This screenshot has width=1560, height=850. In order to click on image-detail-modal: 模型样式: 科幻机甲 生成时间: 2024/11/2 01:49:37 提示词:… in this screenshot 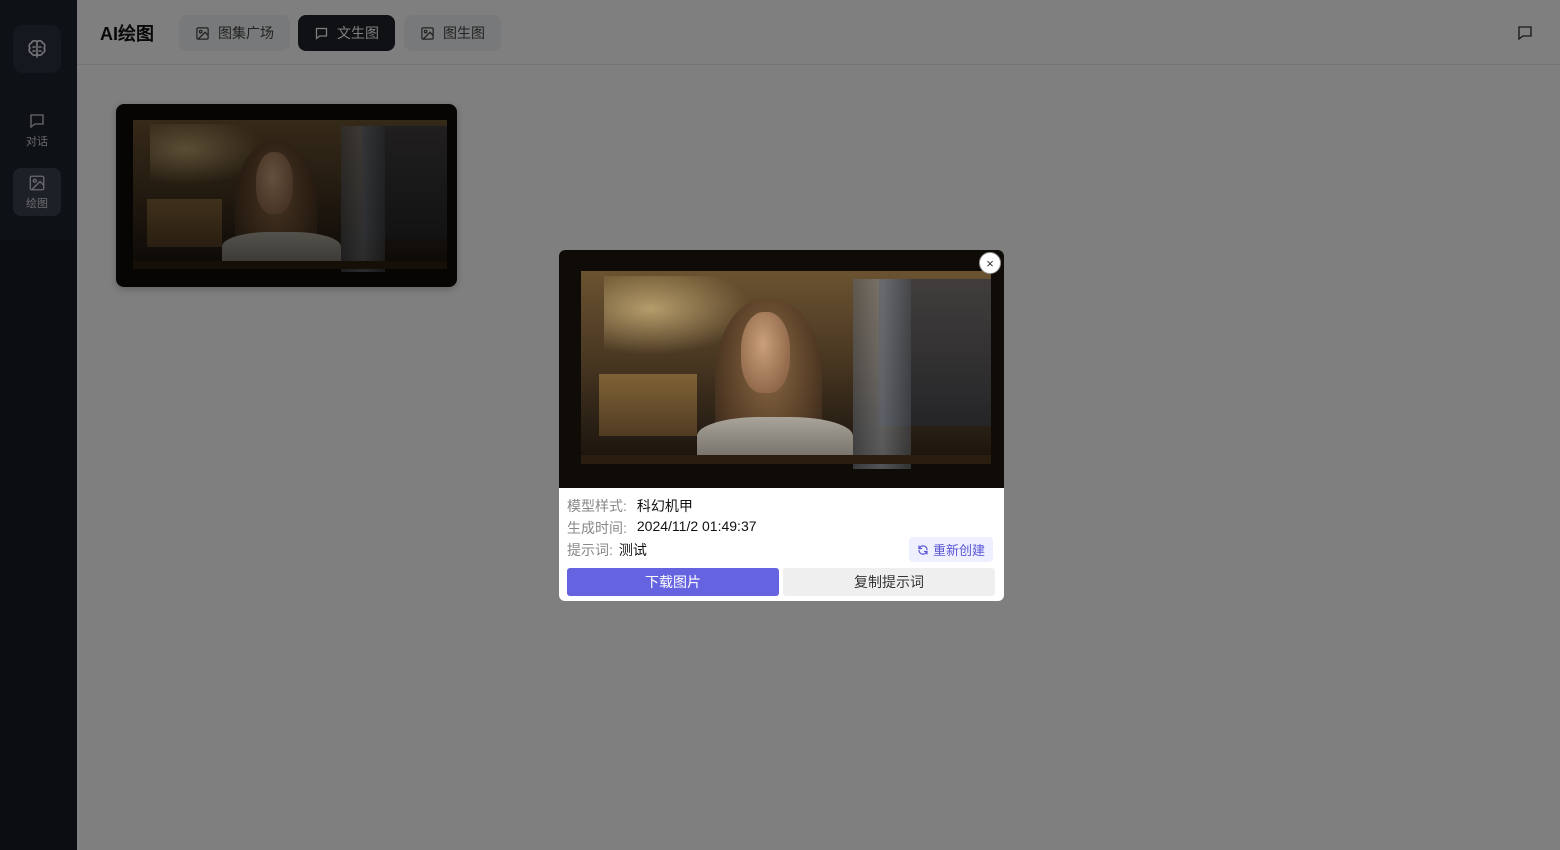, I will do `click(781, 425)`.